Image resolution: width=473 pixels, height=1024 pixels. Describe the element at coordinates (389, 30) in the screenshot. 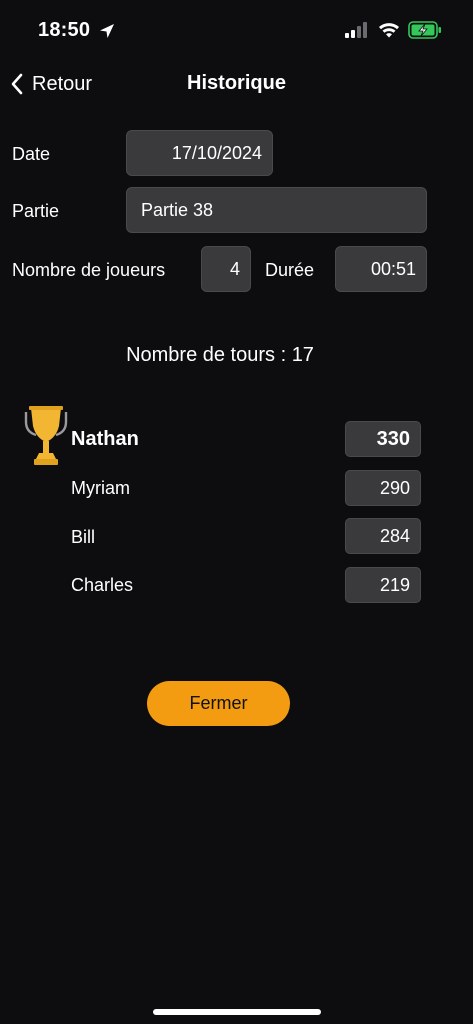

I see `wifi-icon` at that location.